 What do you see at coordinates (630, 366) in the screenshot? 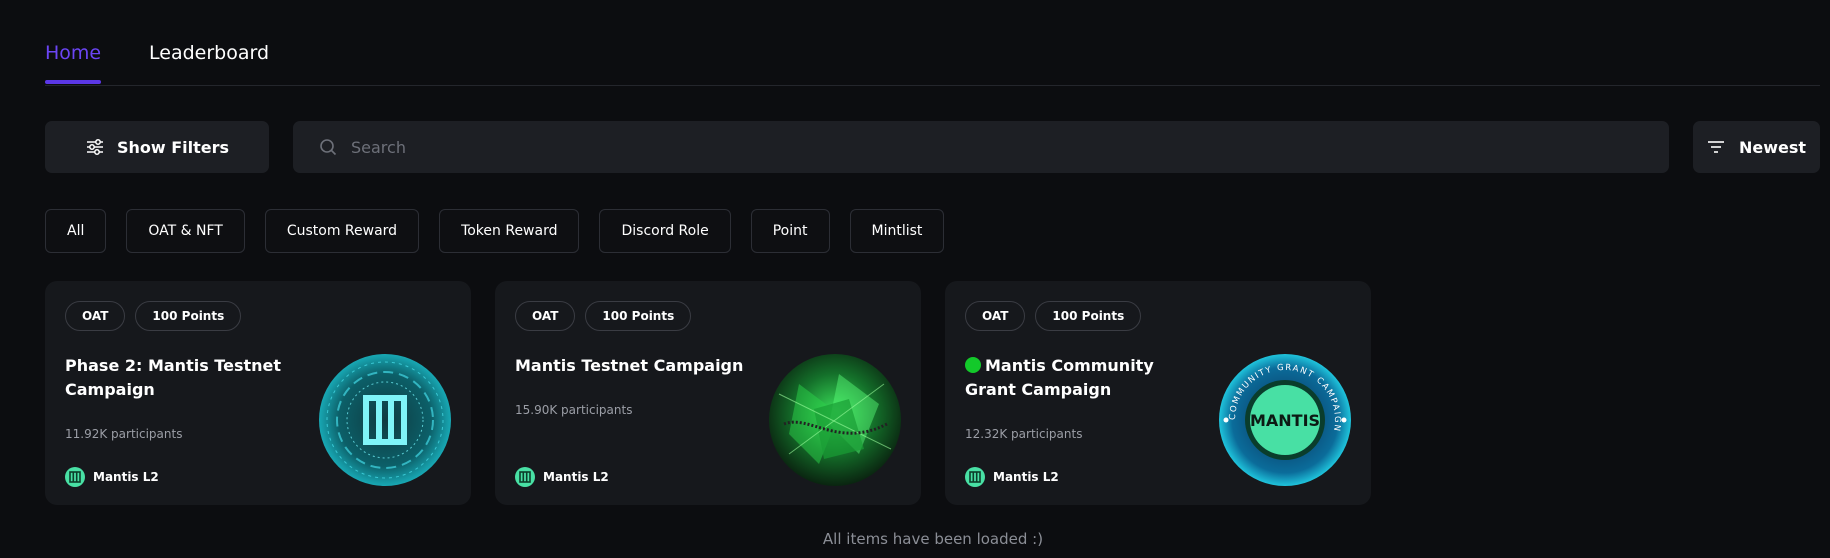
I see `card-title: Mantis Testnet Campaign` at bounding box center [630, 366].